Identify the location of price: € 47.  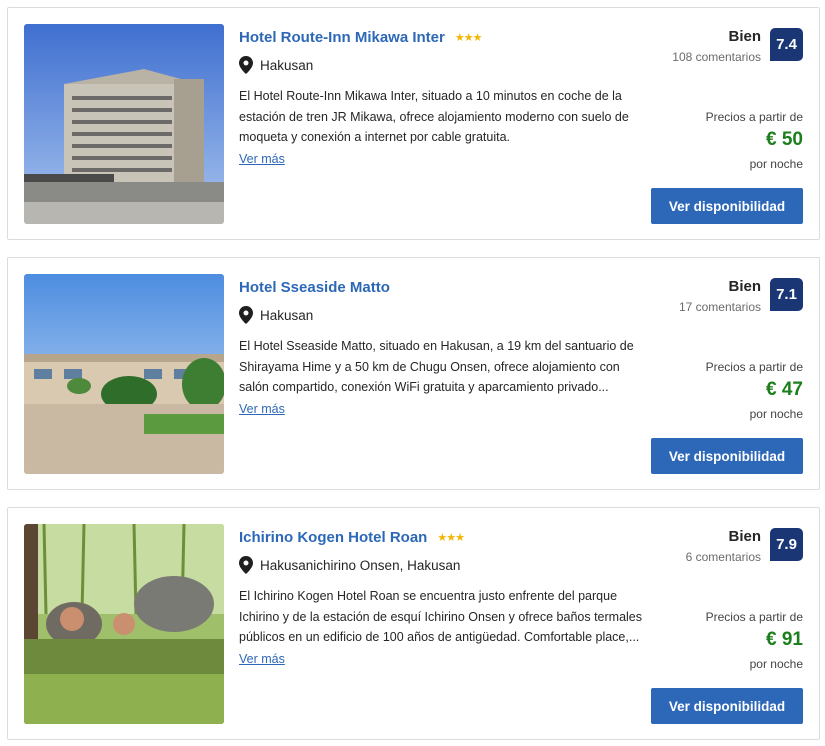
(784, 389).